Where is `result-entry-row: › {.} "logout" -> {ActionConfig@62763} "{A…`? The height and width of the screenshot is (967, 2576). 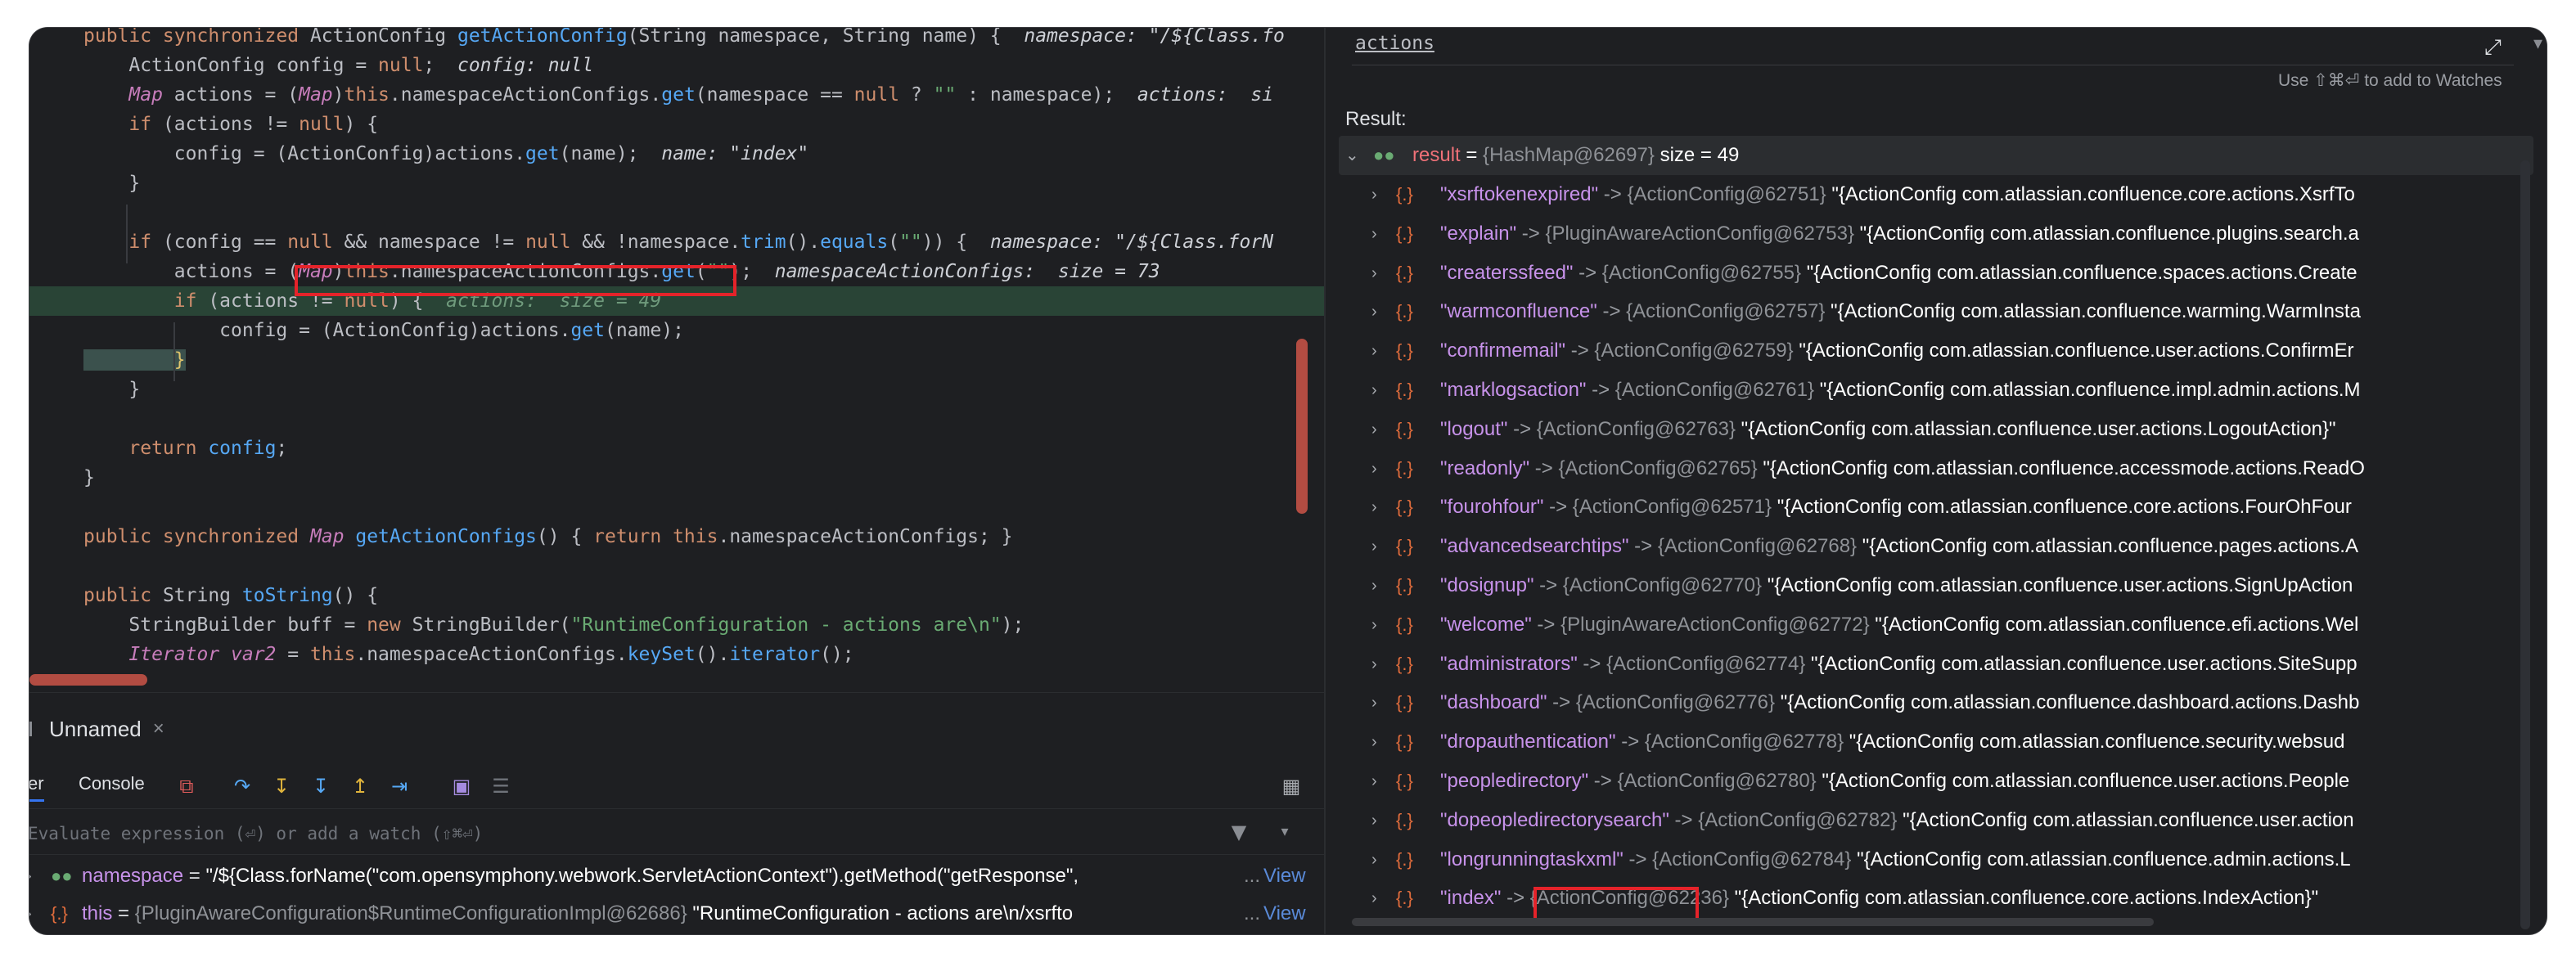
result-entry-row: › {.} "logout" -> {ActionConfig@62763} "{A… is located at coordinates (1936, 430).